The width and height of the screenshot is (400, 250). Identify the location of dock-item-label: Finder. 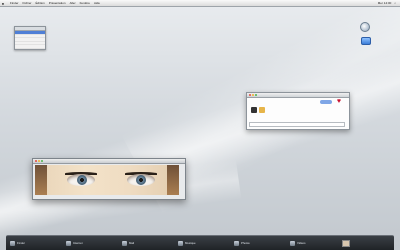
(21, 243).